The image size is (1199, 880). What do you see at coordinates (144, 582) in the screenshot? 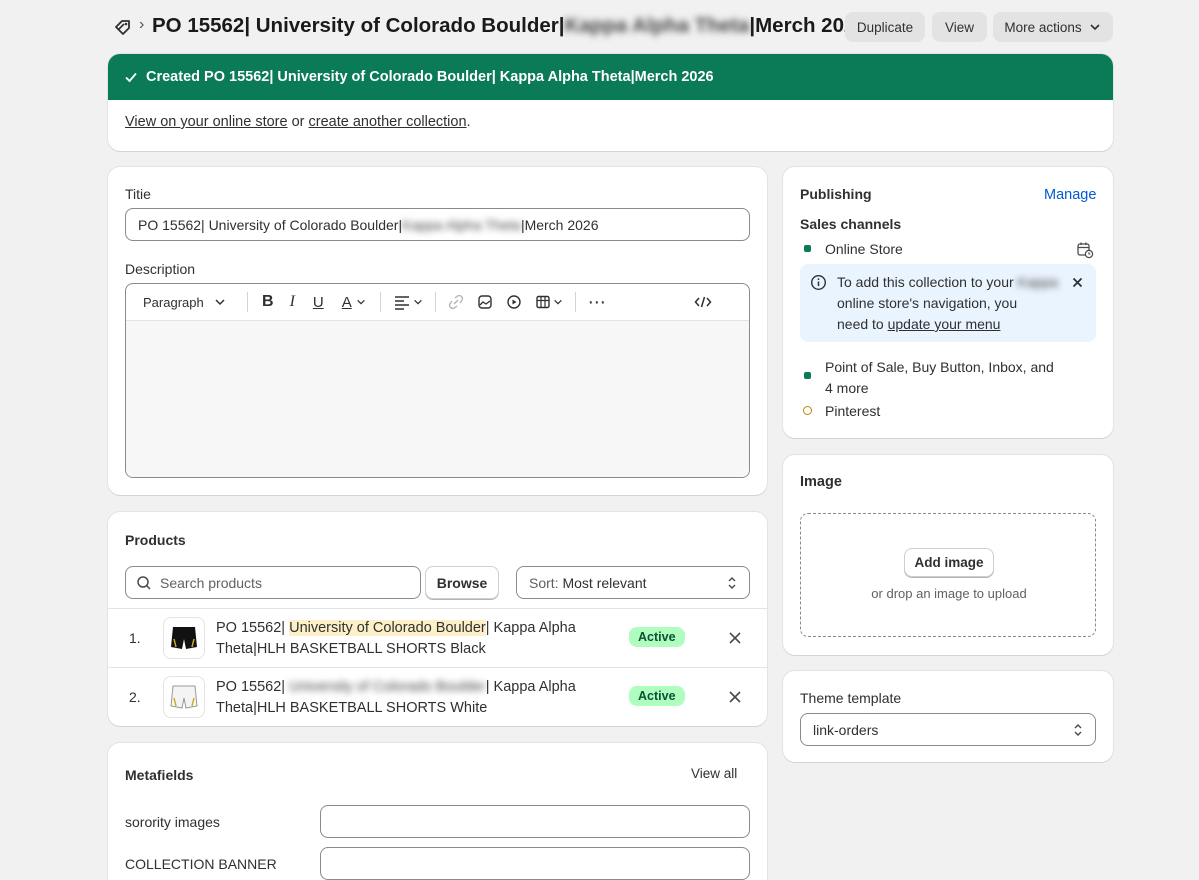
I see `search-icon` at bounding box center [144, 582].